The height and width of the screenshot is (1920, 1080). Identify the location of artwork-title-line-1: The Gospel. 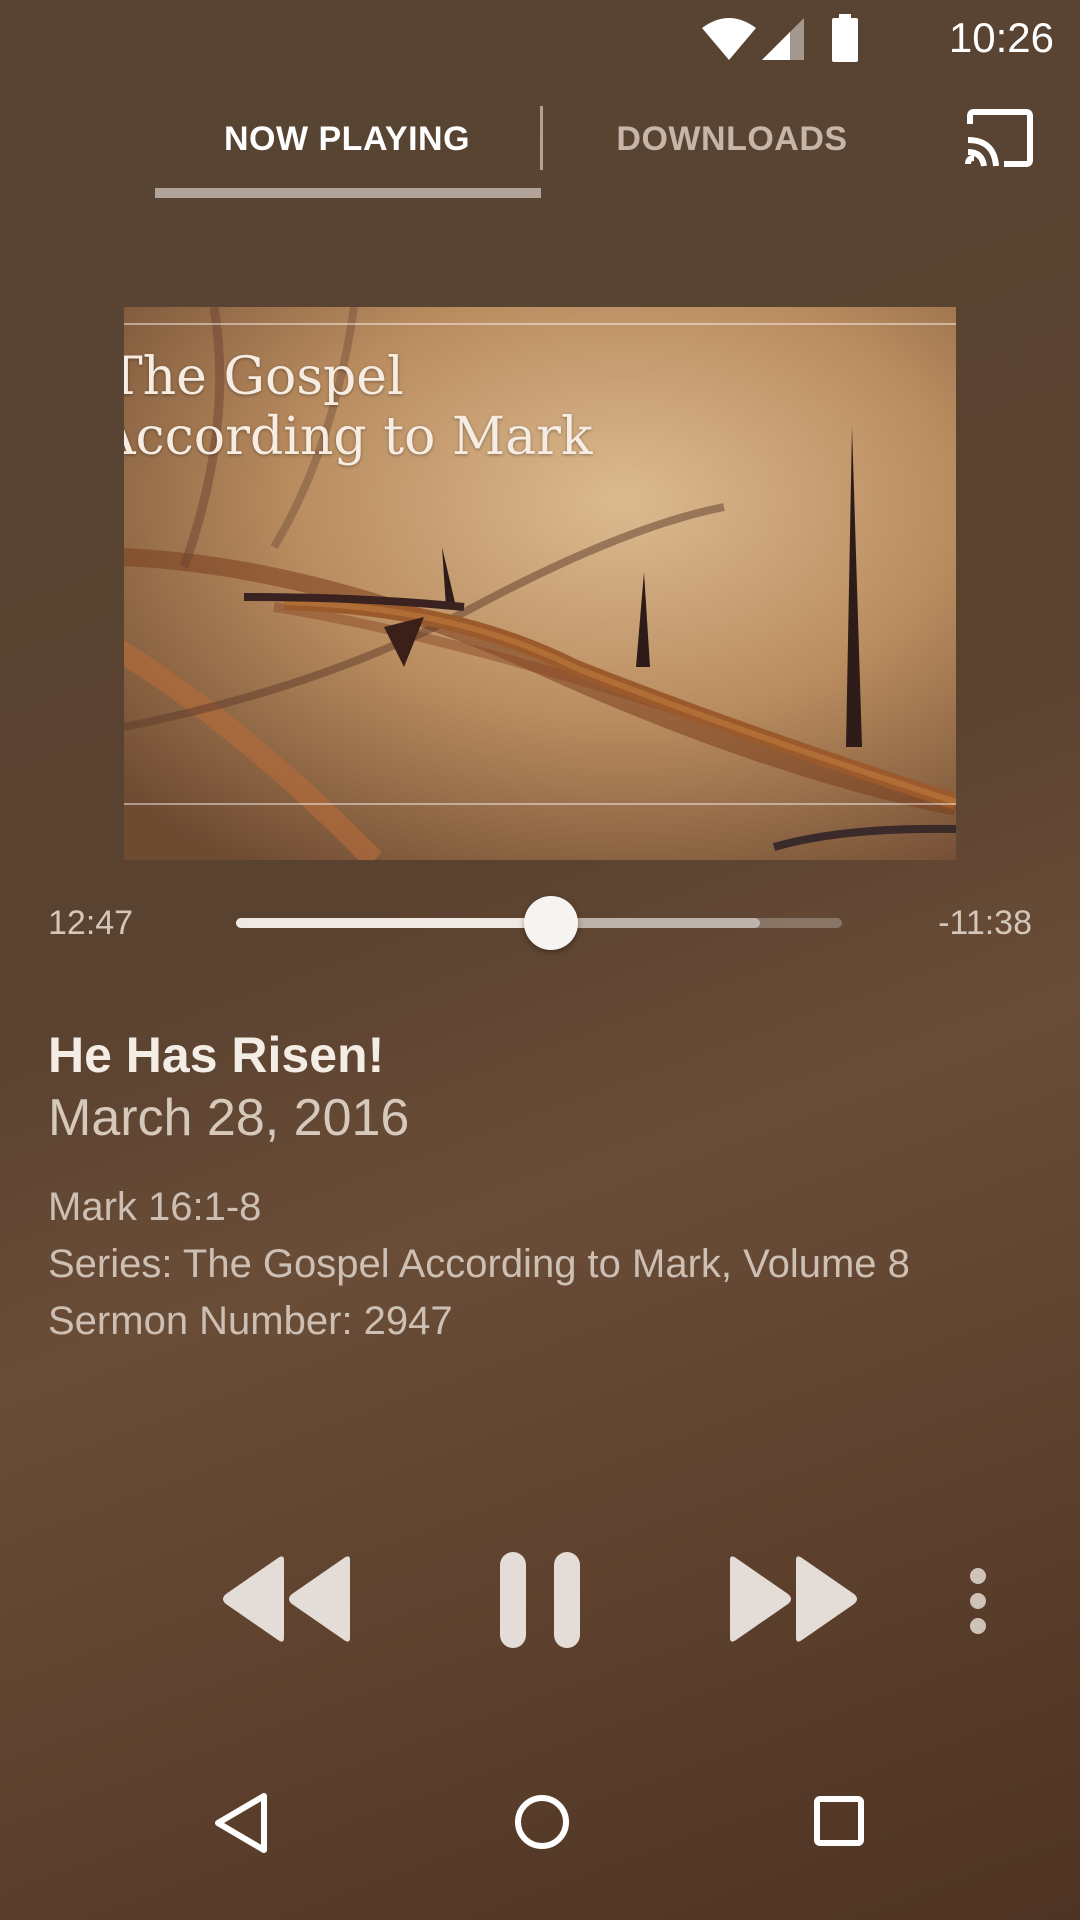
(264, 377).